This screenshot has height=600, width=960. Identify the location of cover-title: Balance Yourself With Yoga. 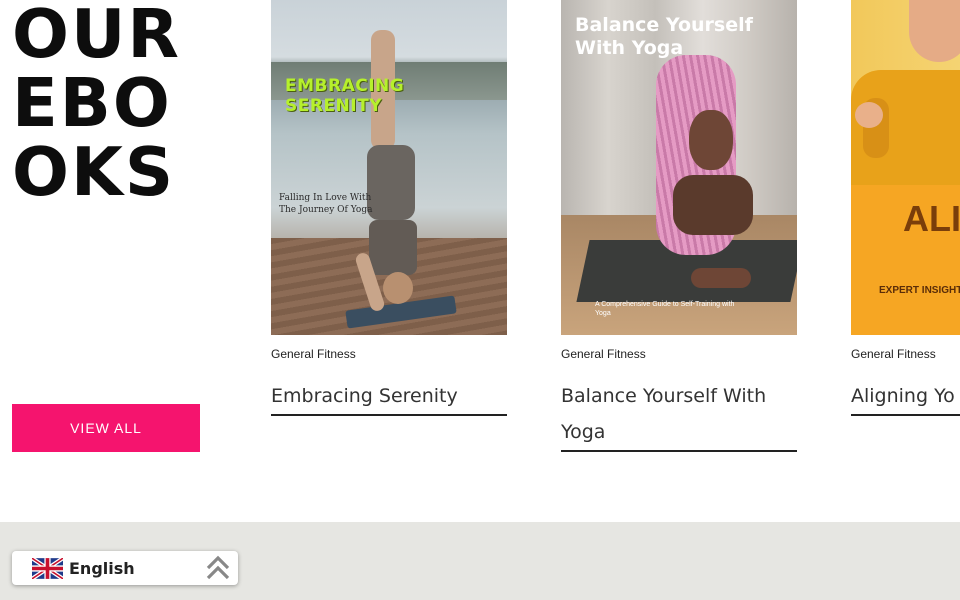
(664, 36).